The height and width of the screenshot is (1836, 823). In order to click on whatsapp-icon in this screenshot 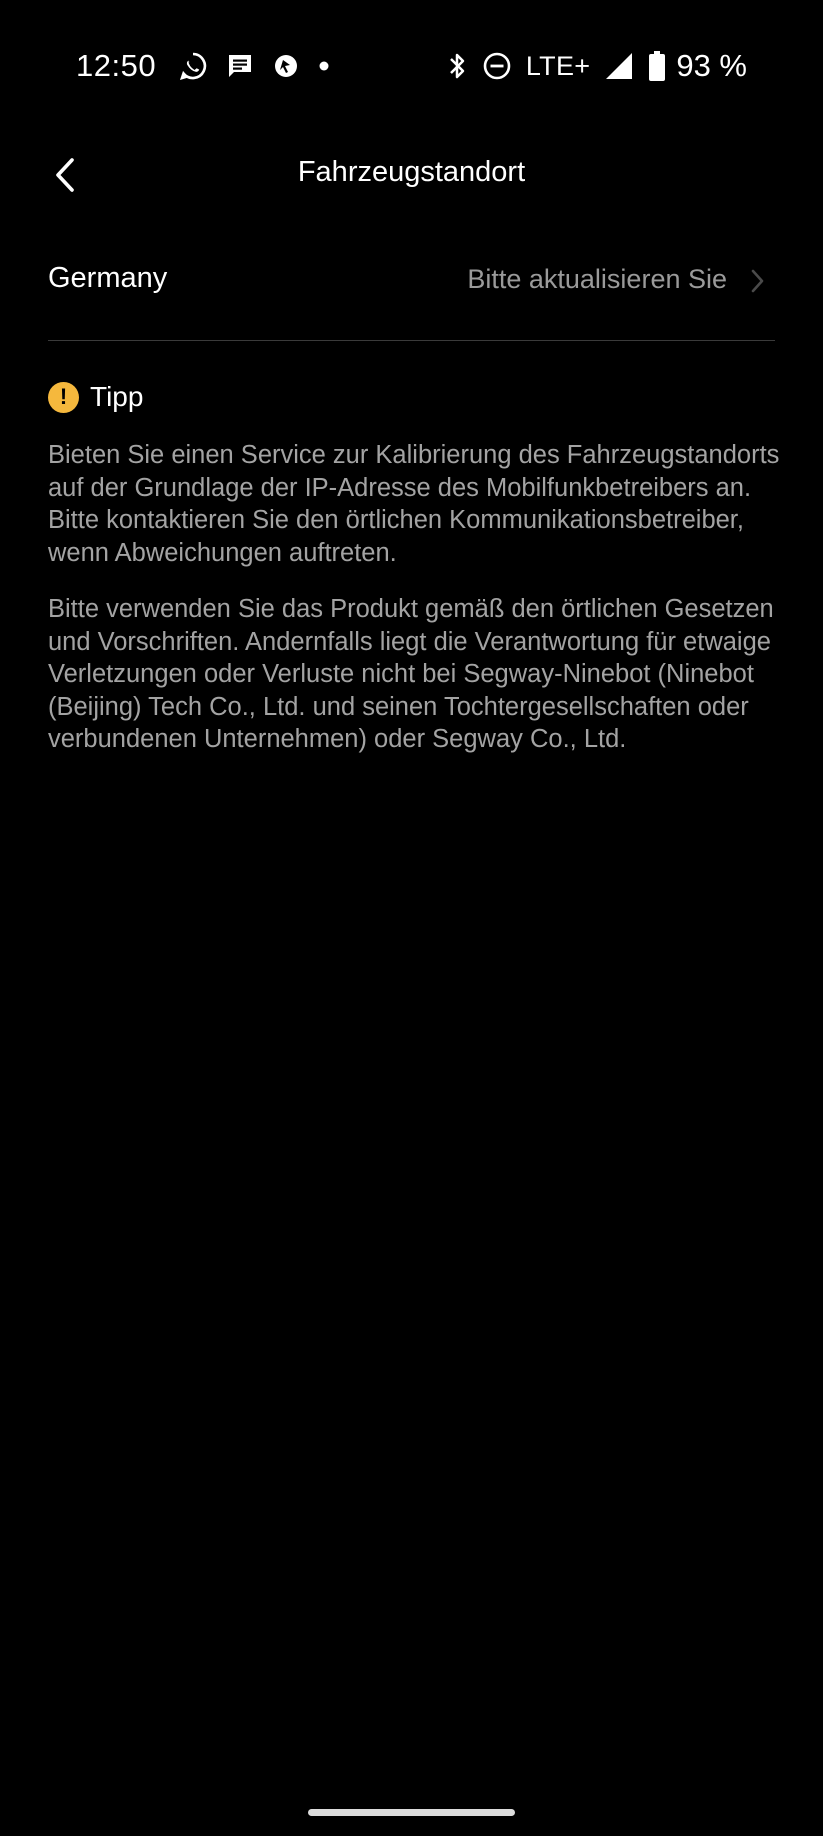, I will do `click(193, 66)`.